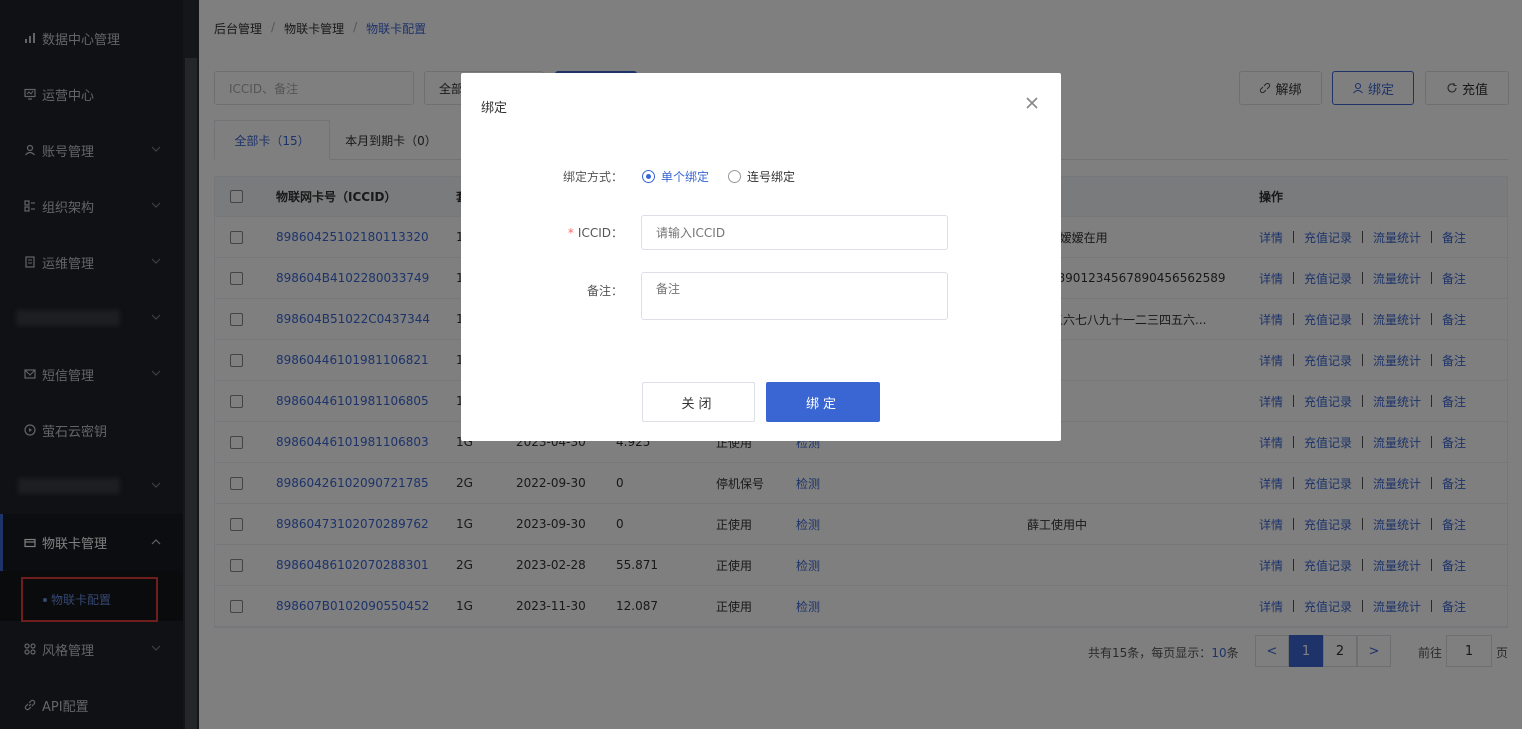 This screenshot has width=1522, height=729. What do you see at coordinates (604, 291) in the screenshot?
I see `note-label: 备注：` at bounding box center [604, 291].